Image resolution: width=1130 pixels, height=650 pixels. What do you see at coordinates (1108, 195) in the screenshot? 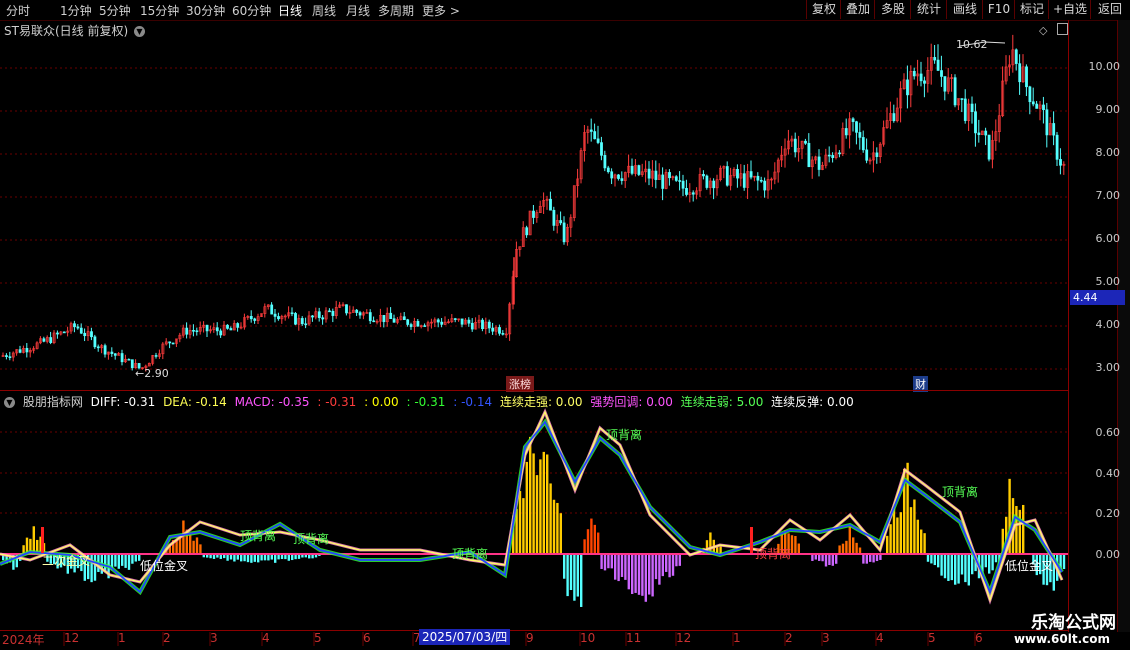
I see `price-tick: 7.00` at bounding box center [1108, 195].